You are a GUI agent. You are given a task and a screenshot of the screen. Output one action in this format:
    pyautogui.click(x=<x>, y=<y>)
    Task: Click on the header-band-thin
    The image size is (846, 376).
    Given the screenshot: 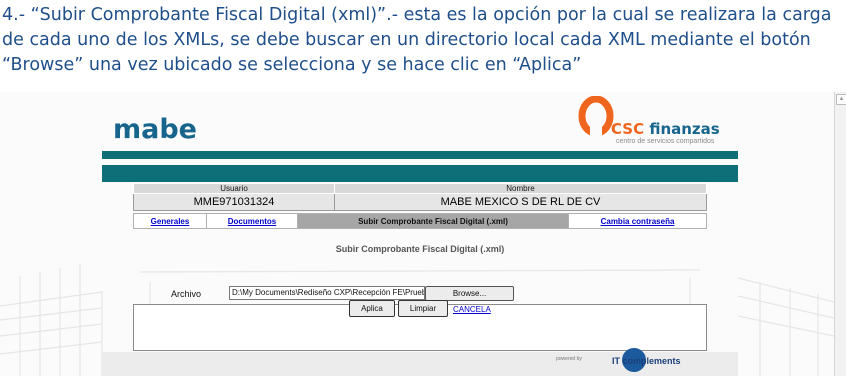 What is the action you would take?
    pyautogui.click(x=420, y=155)
    